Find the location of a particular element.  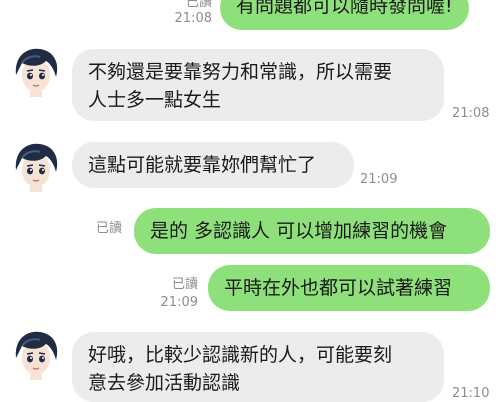

message-text: 這點可能就要靠妳們幫忙了 is located at coordinates (202, 165).